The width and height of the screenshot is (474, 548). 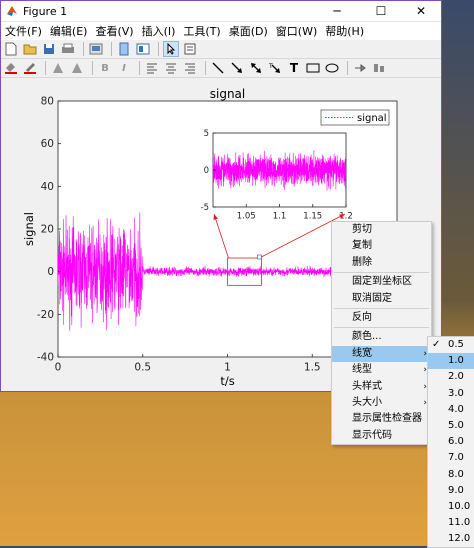 What do you see at coordinates (313, 68) in the screenshot?
I see `rectangle-icon` at bounding box center [313, 68].